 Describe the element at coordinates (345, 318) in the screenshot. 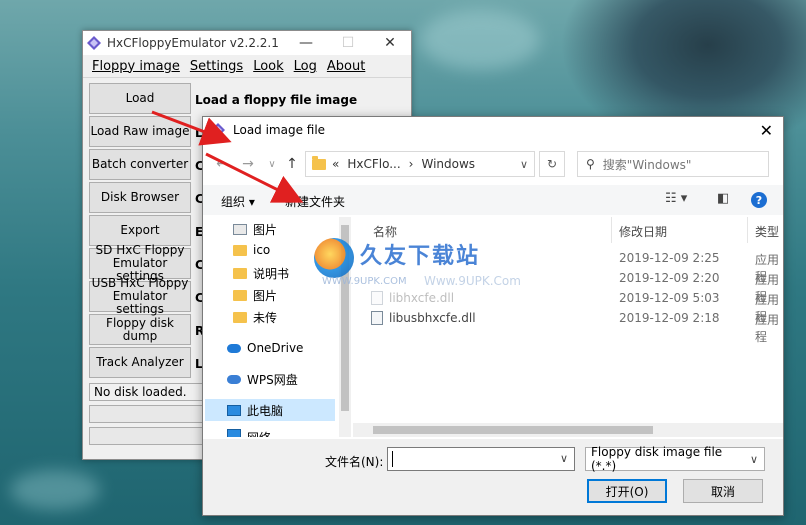

I see `nav-scroll-thumb` at that location.